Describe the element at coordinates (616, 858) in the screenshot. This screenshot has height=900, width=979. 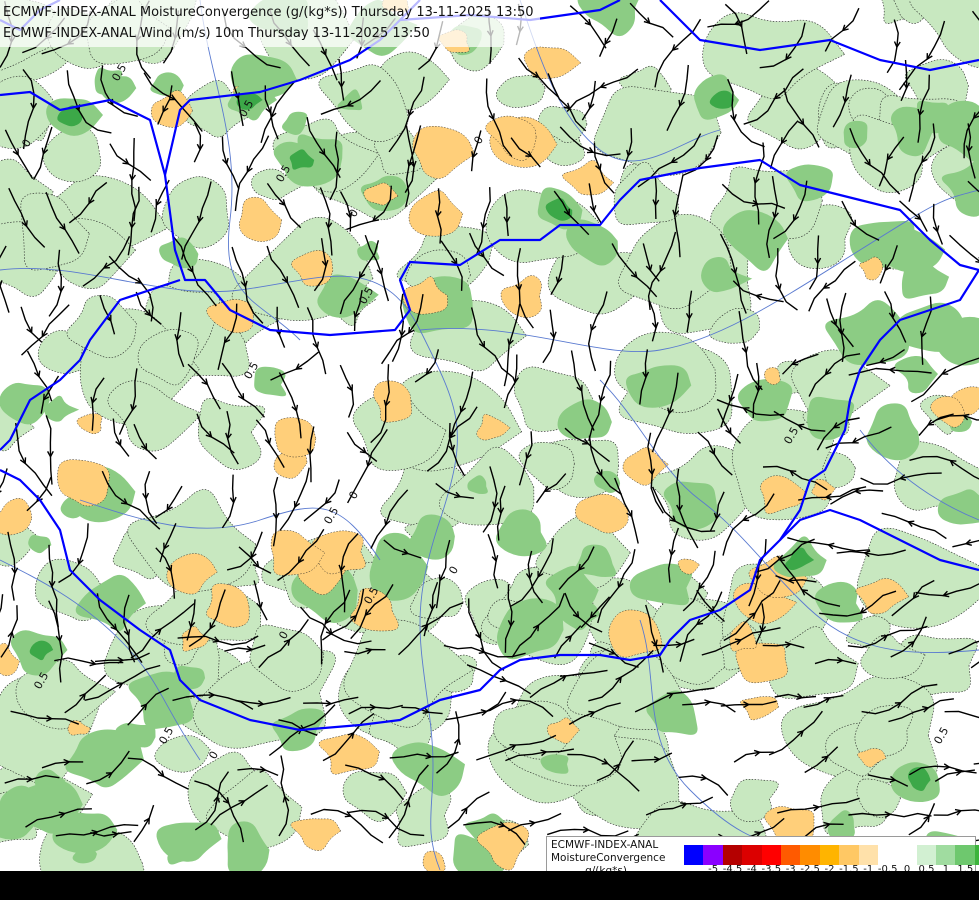
I see `legend-title-parameter: MoistureConvergence` at that location.